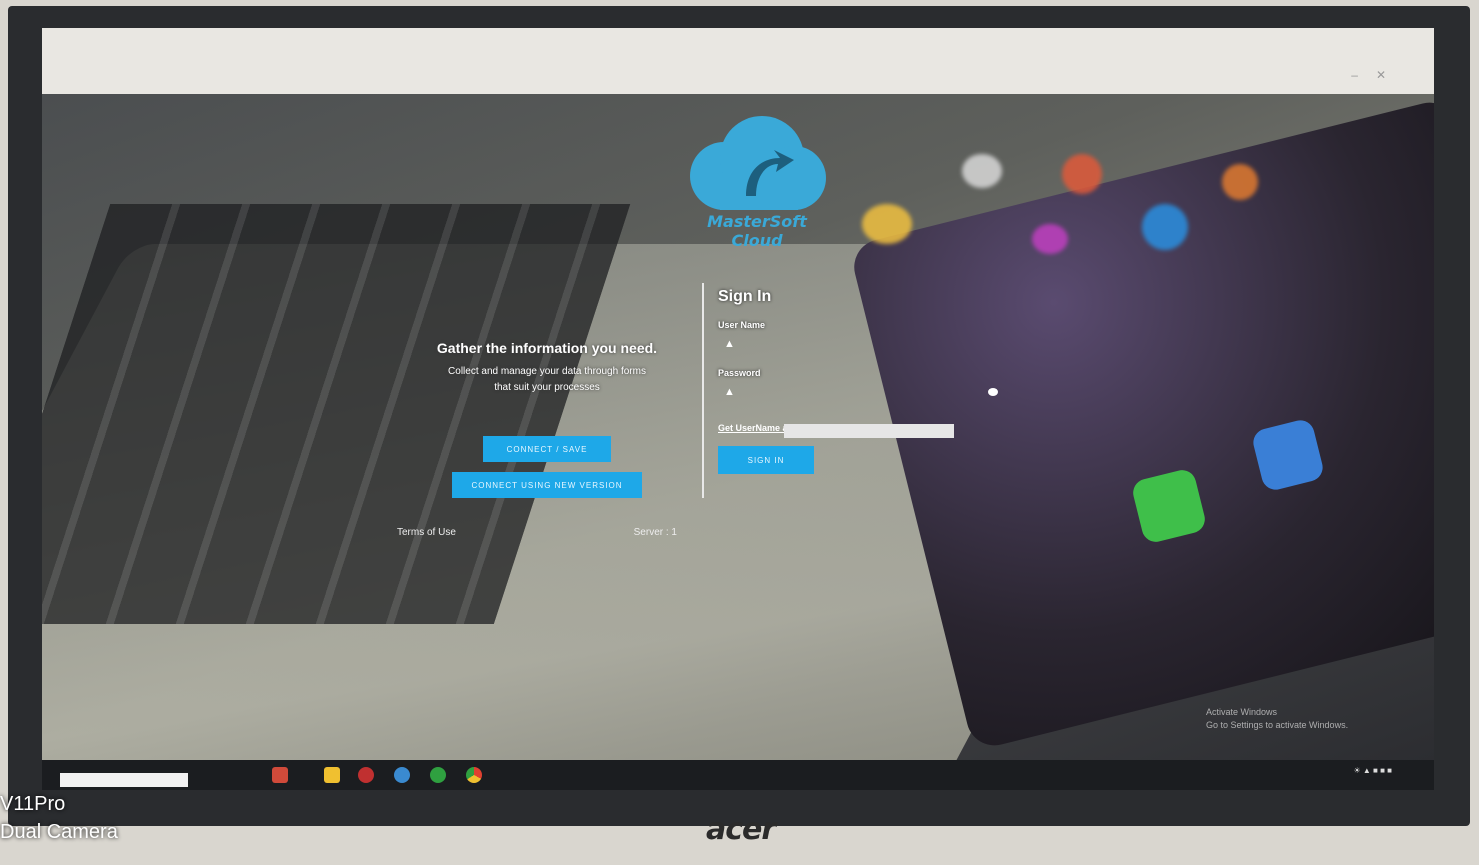  Describe the element at coordinates (547, 348) in the screenshot. I see `info-heading: Gather the information you need.` at that location.